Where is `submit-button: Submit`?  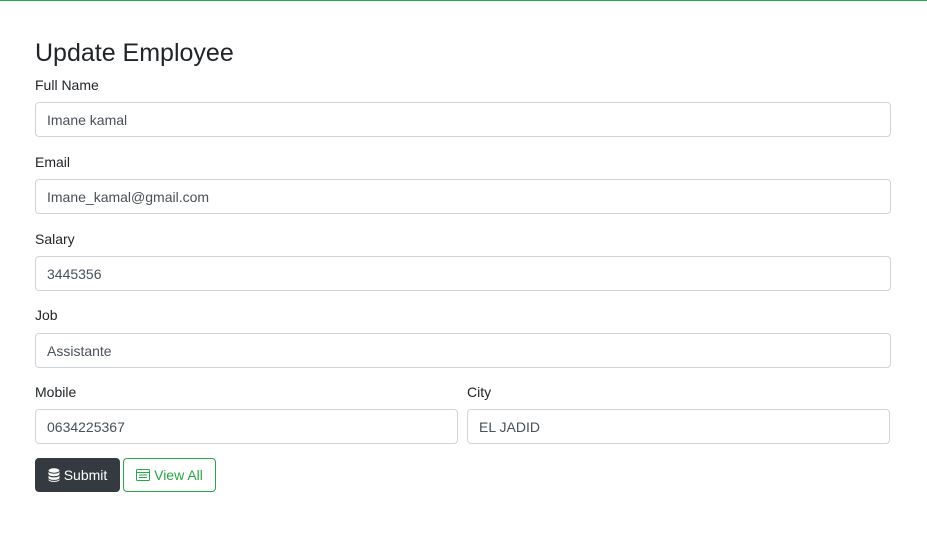
submit-button: Submit is located at coordinates (77, 475).